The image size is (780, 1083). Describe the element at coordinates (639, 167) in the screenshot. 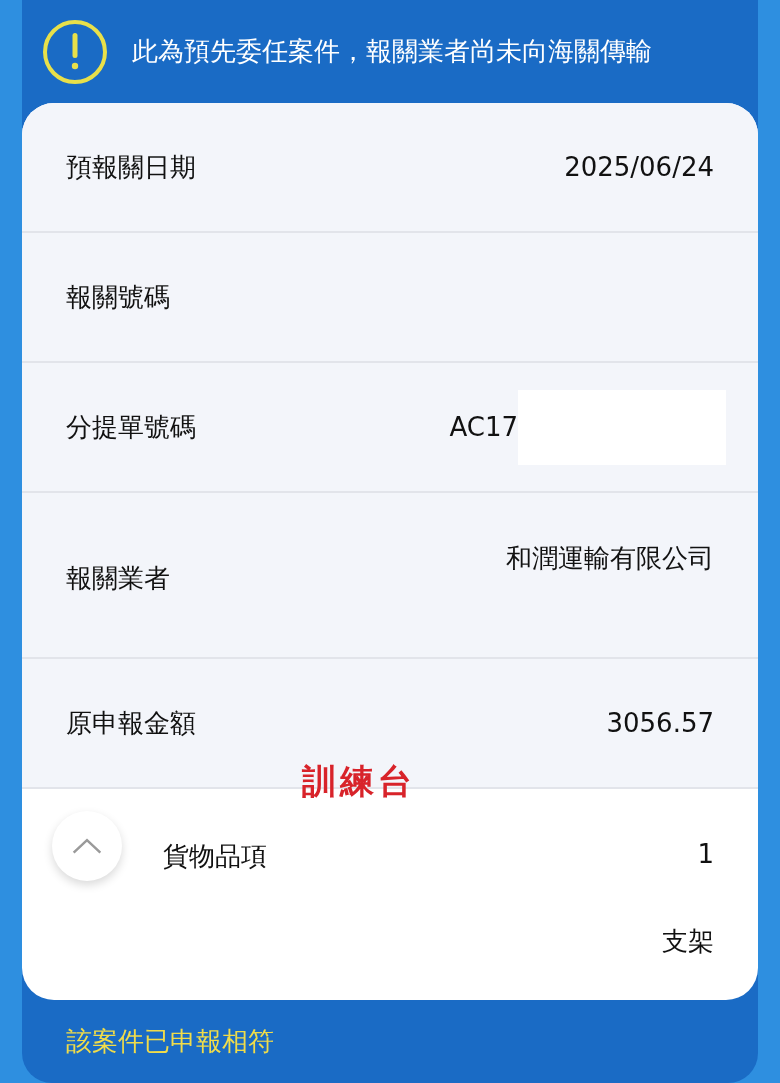

I see `field-value: 2025/06/24` at that location.